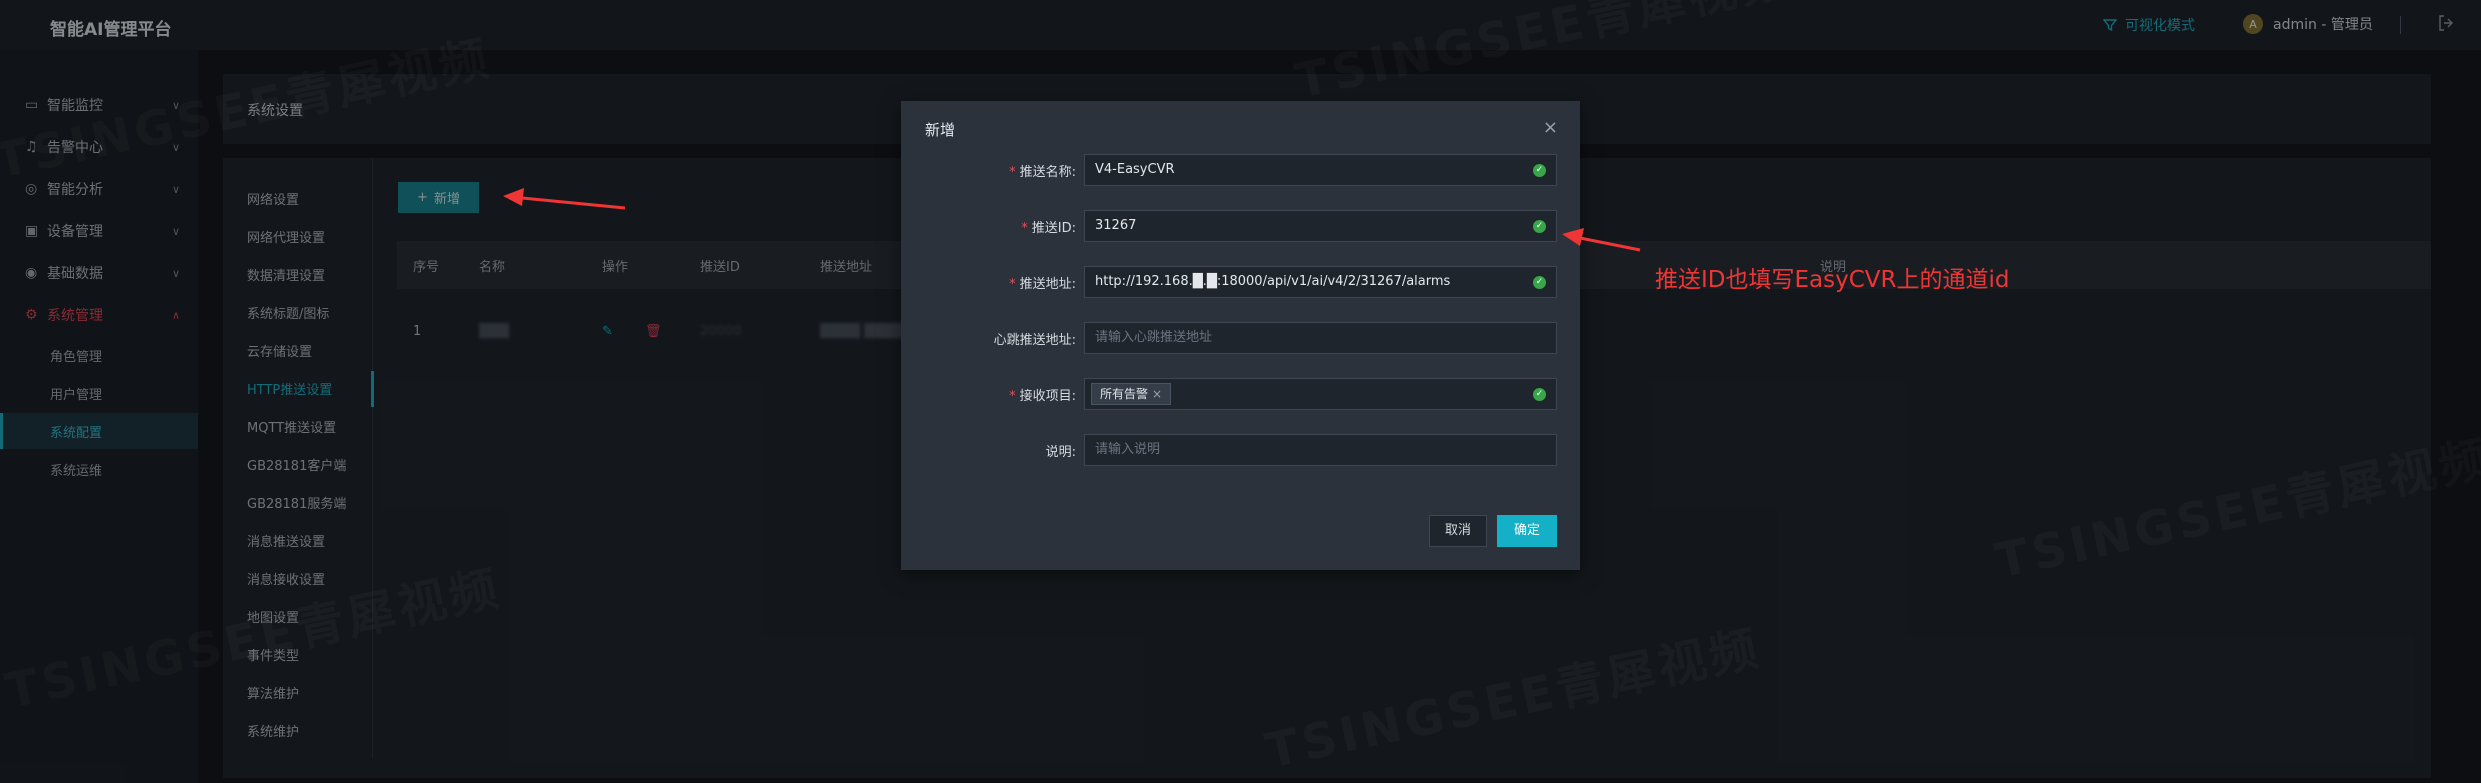  Describe the element at coordinates (1832, 280) in the screenshot. I see `annotation-note: 推送ID也填写EasyCVR上的通道id` at that location.